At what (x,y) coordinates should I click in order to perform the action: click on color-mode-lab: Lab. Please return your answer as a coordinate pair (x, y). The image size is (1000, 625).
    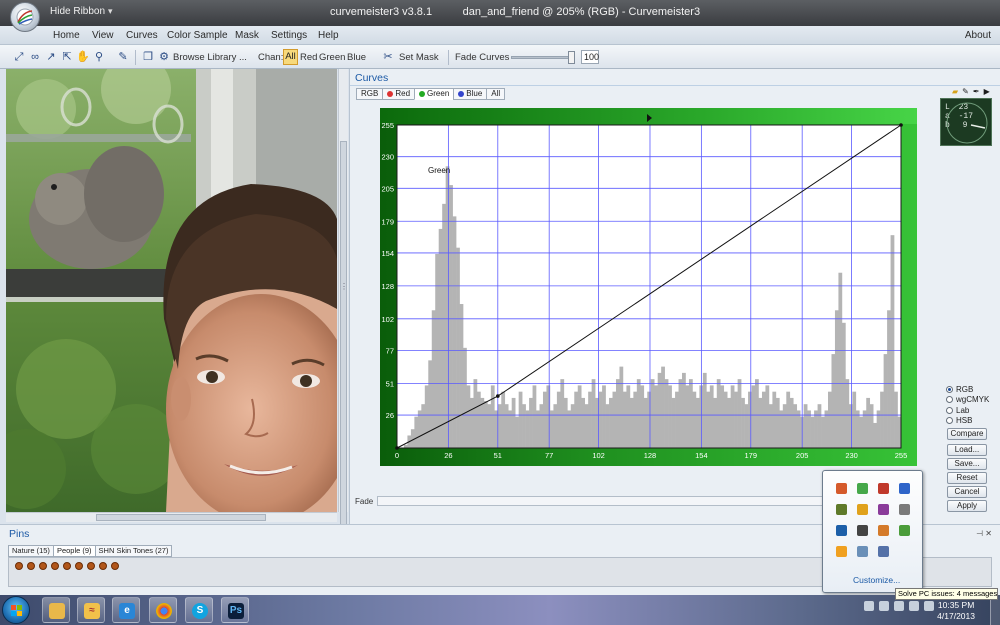
    Looking at the image, I should click on (967, 410).